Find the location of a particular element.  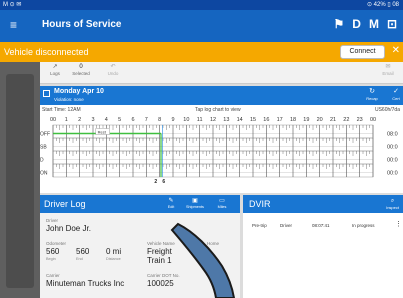

hour-label: 19 is located at coordinates (306, 120).